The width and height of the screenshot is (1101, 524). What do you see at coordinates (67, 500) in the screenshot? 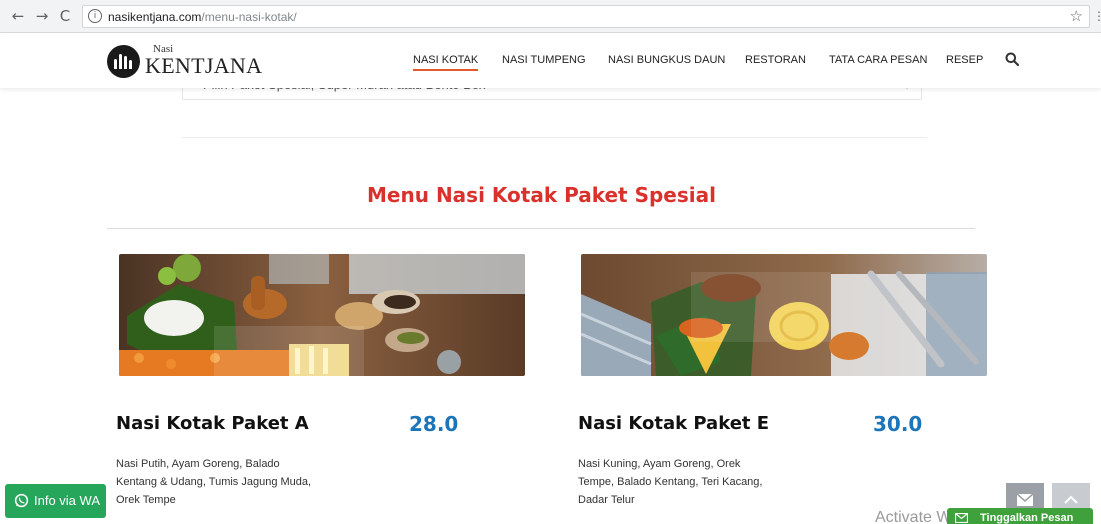
I see `whatsapp-label: Info via WA` at bounding box center [67, 500].